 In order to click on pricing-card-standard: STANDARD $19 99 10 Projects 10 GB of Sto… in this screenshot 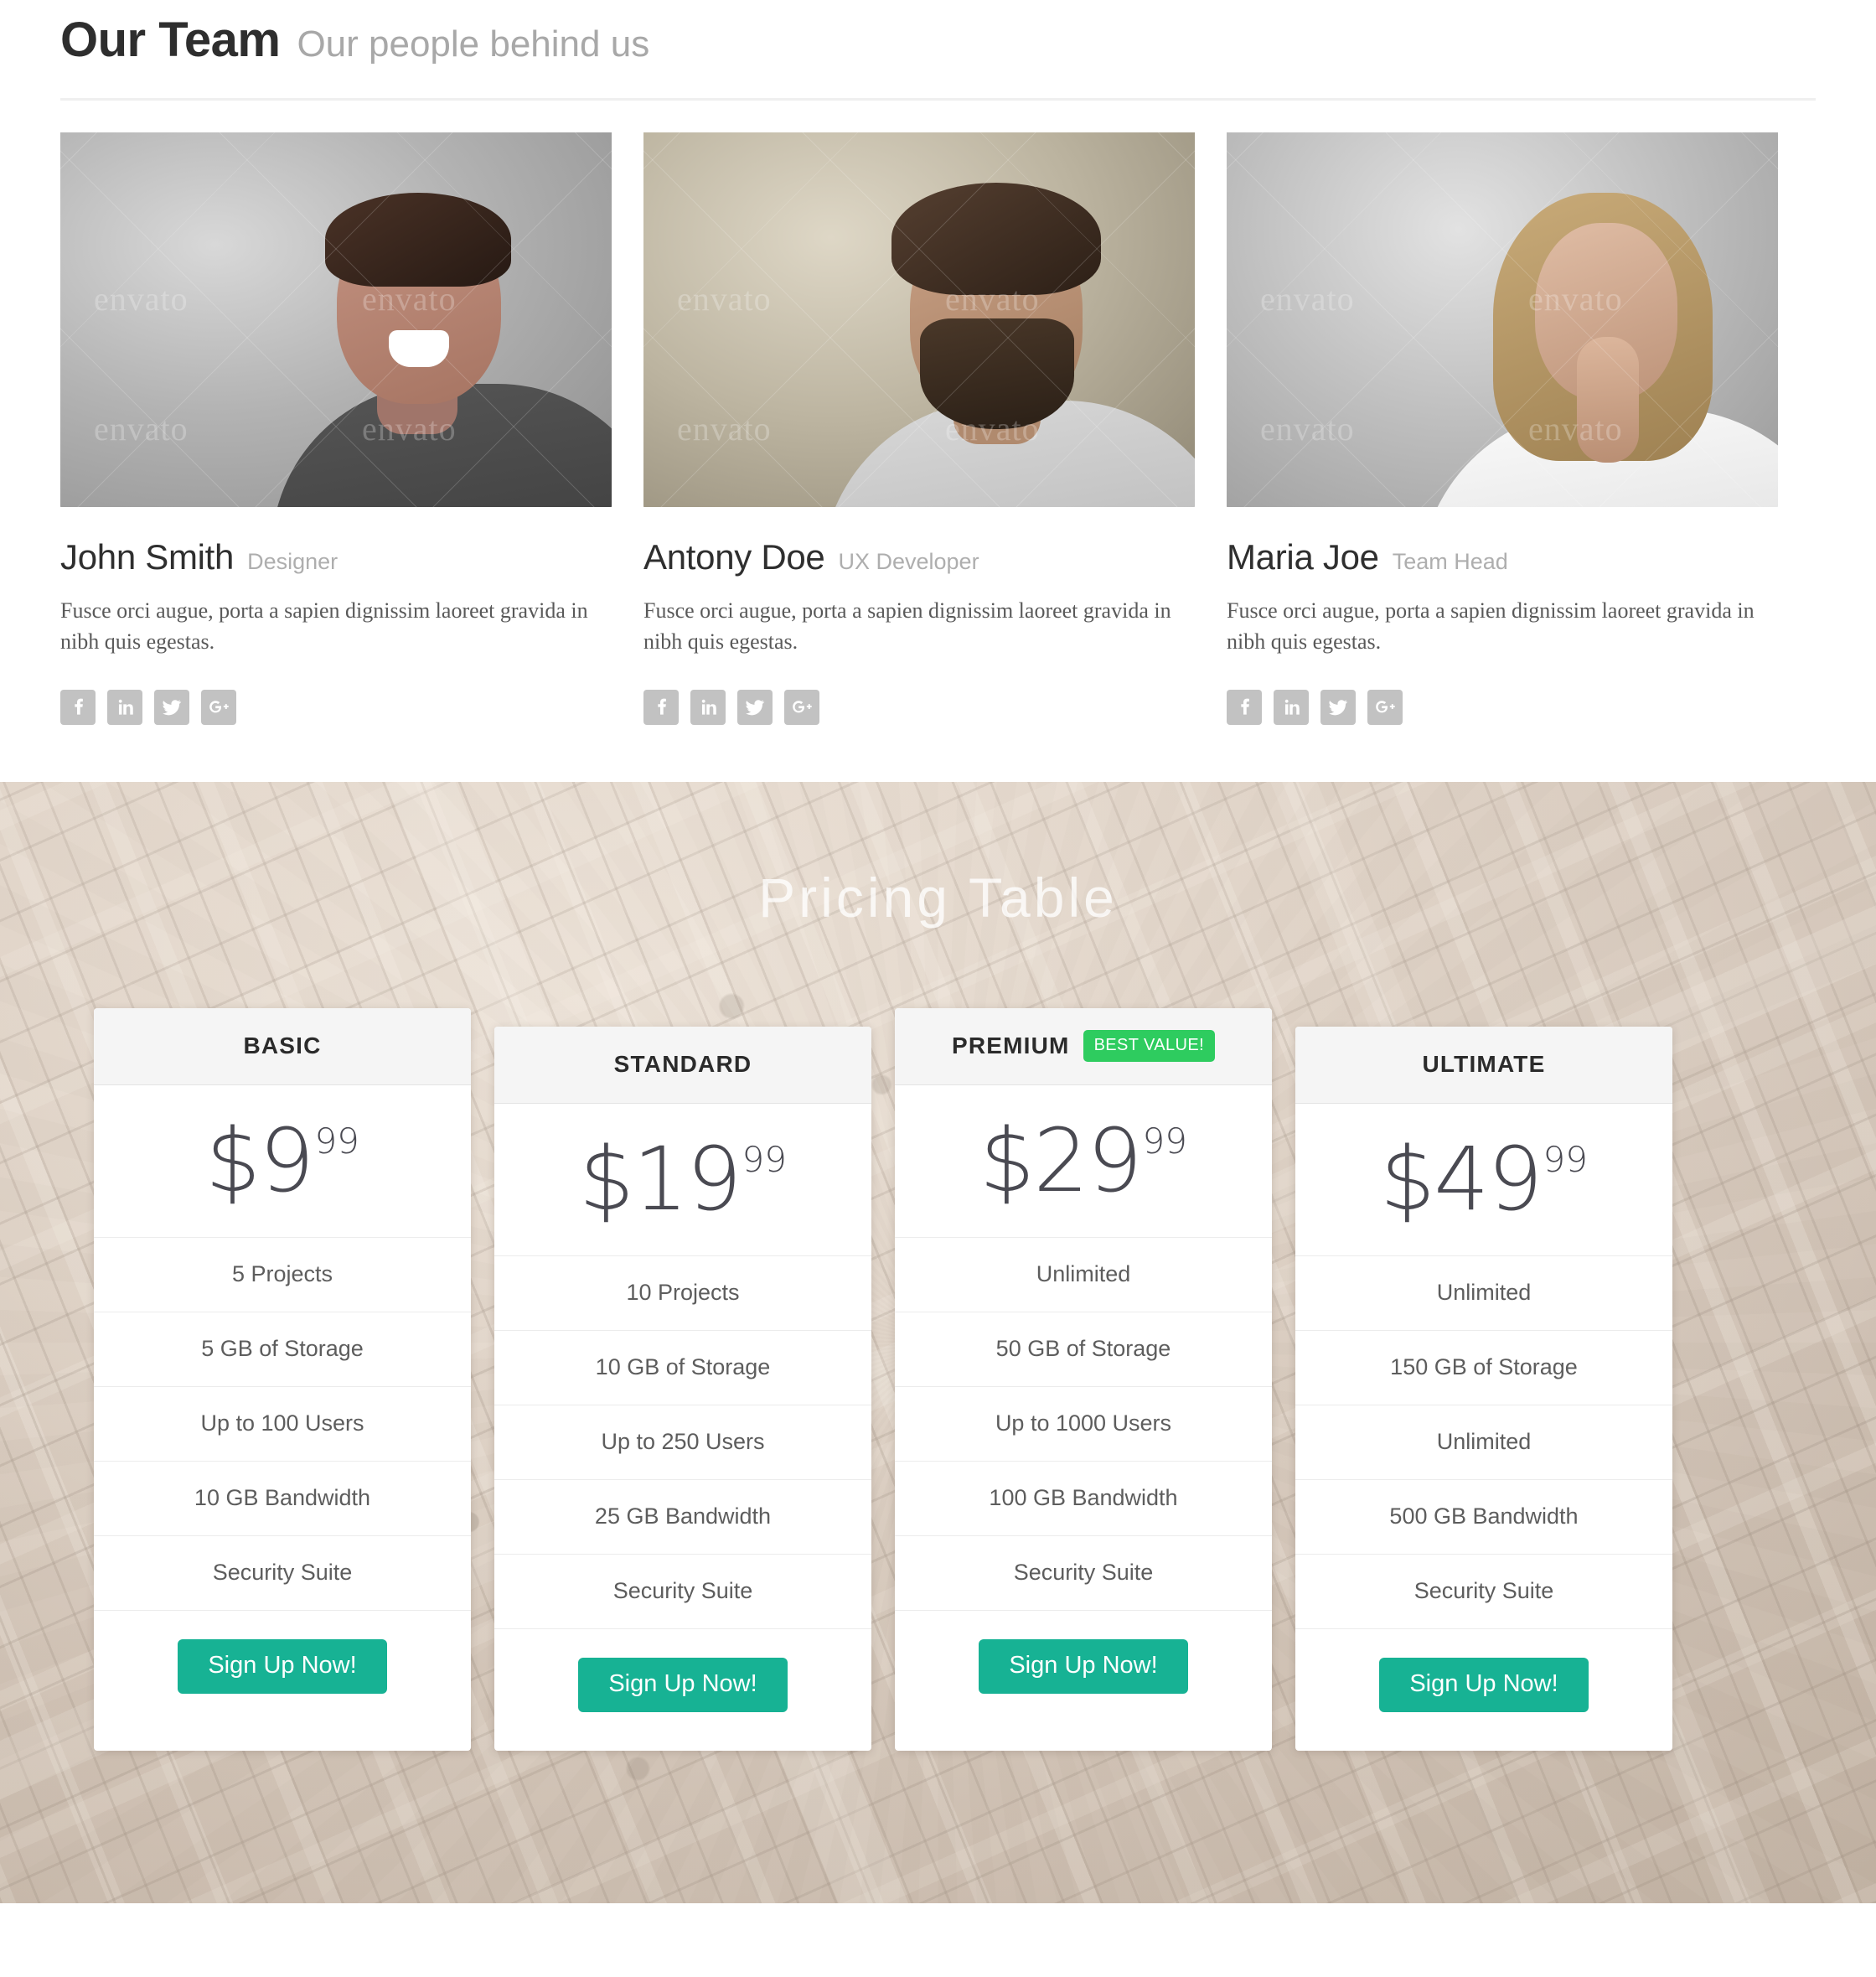, I will do `click(682, 1388)`.